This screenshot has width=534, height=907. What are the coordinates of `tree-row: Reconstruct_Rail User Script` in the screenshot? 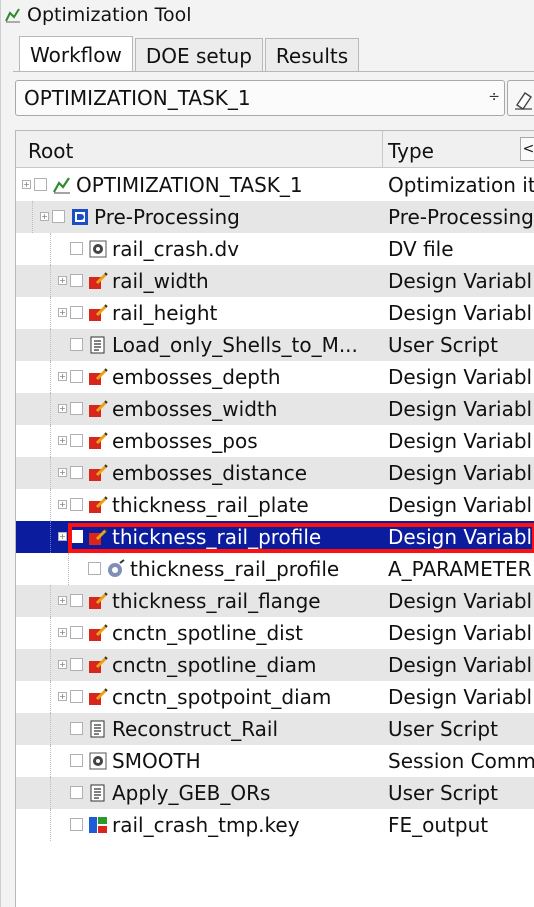 It's located at (275, 729).